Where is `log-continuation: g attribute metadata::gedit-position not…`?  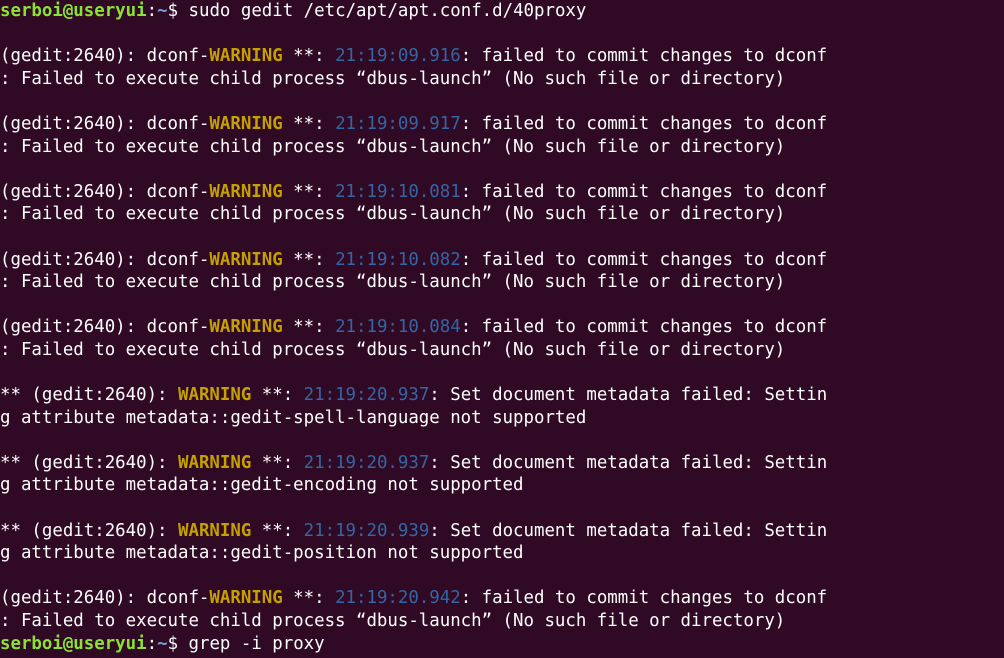 log-continuation: g attribute metadata::gedit-position not… is located at coordinates (262, 553).